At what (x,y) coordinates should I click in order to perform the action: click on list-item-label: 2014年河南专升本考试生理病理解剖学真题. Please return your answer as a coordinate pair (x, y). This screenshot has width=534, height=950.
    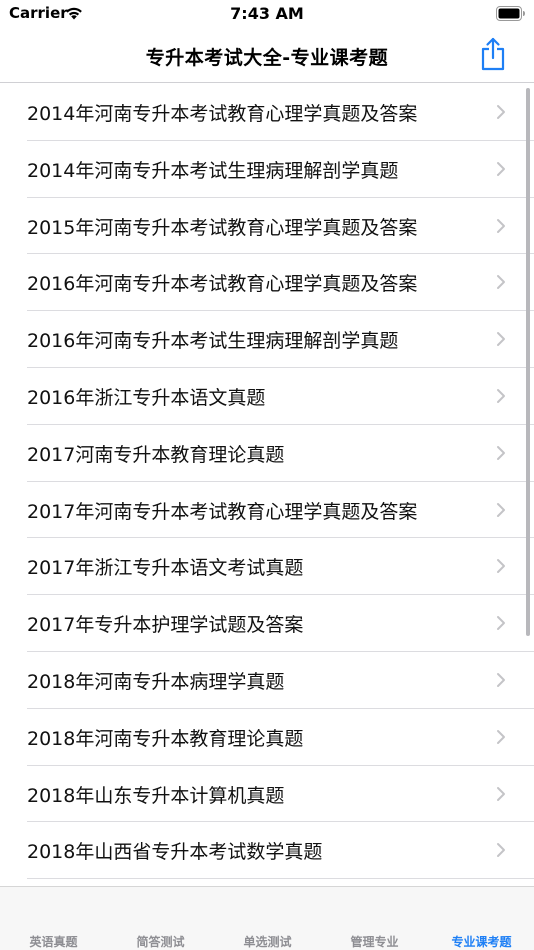
    Looking at the image, I should click on (213, 170).